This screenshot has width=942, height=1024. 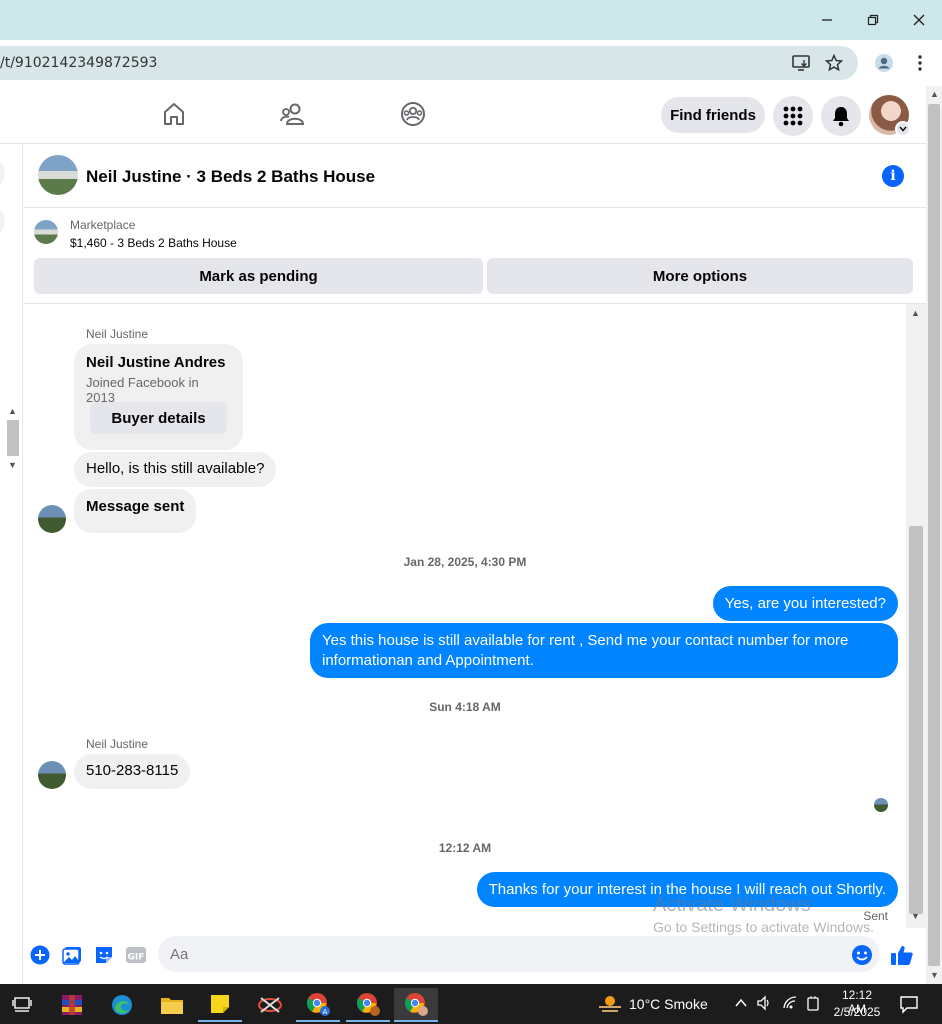 I want to click on timestamp: Sun 4:18 AM, so click(x=465, y=707).